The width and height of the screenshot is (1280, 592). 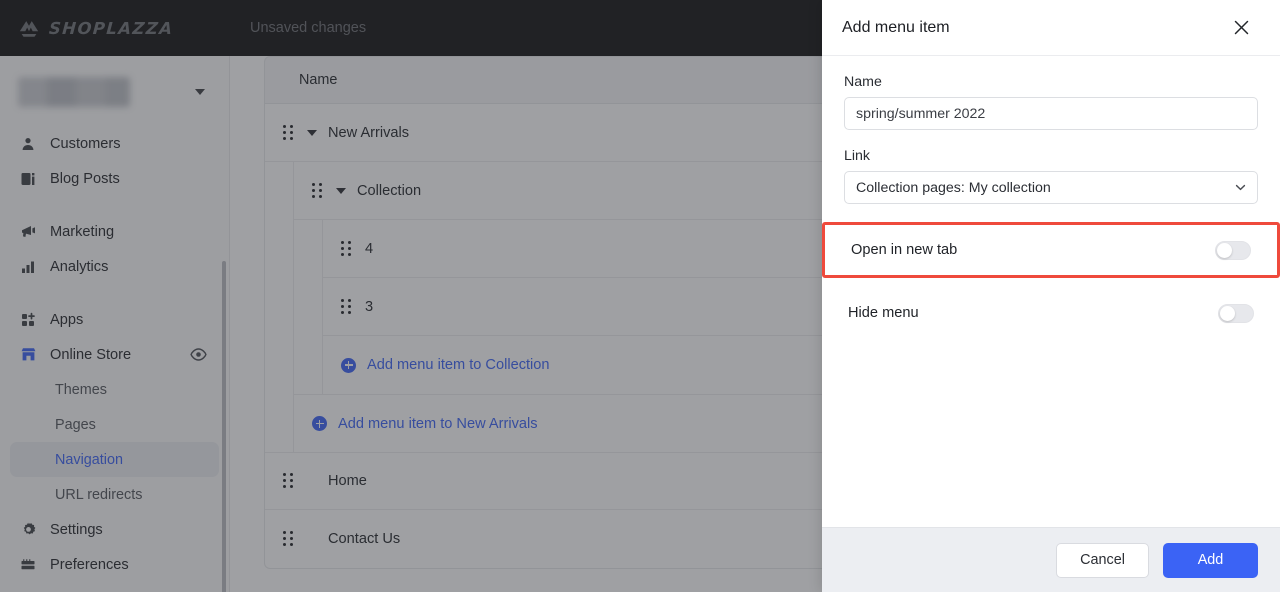 I want to click on name-field-group: Name, so click(x=1051, y=102).